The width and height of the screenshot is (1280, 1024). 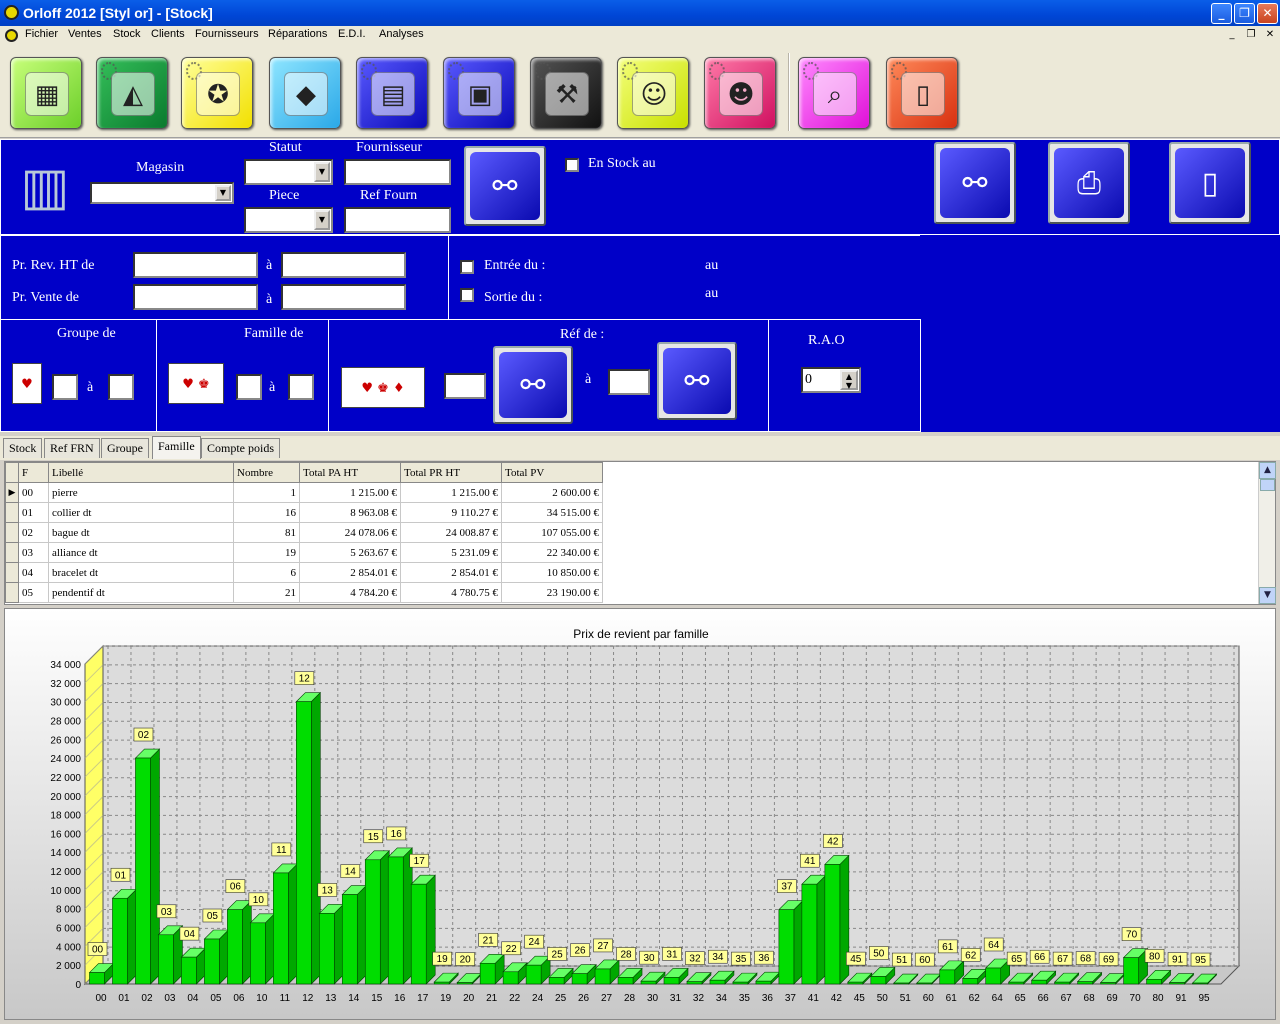 What do you see at coordinates (533, 385) in the screenshot?
I see `ref-from-search-button: ⚯` at bounding box center [533, 385].